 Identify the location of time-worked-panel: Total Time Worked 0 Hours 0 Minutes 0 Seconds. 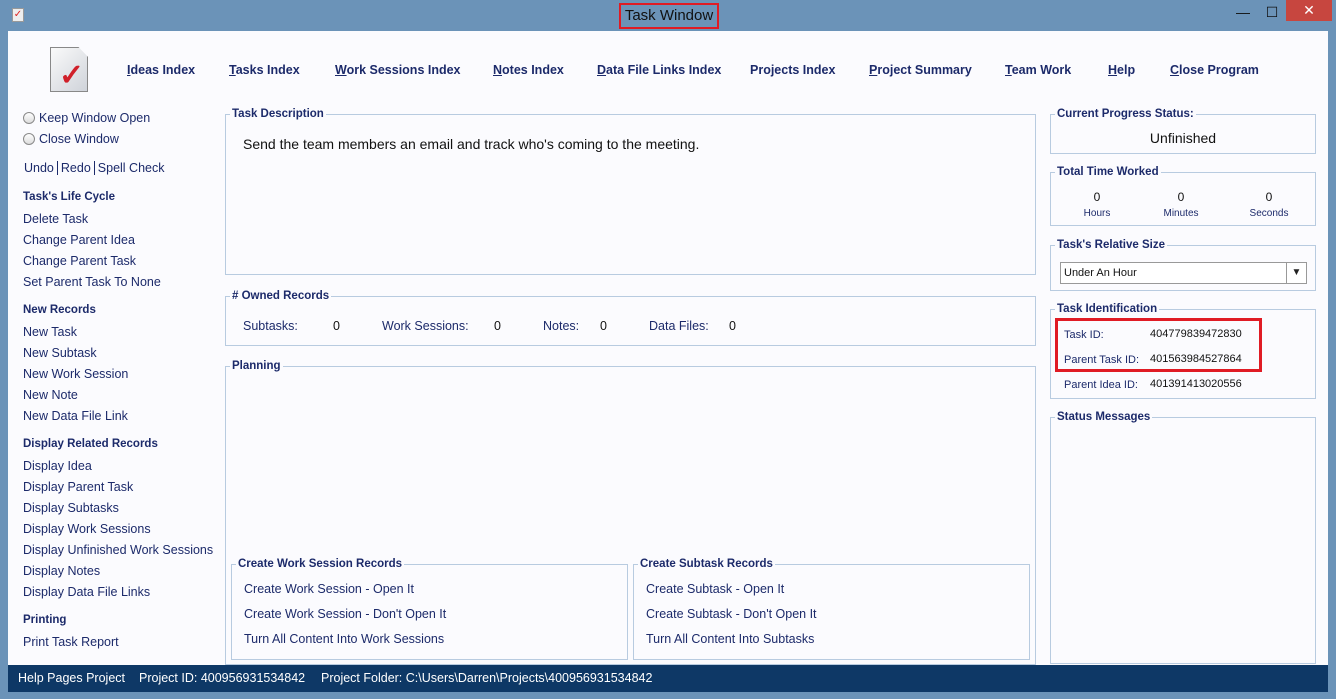
(1183, 196).